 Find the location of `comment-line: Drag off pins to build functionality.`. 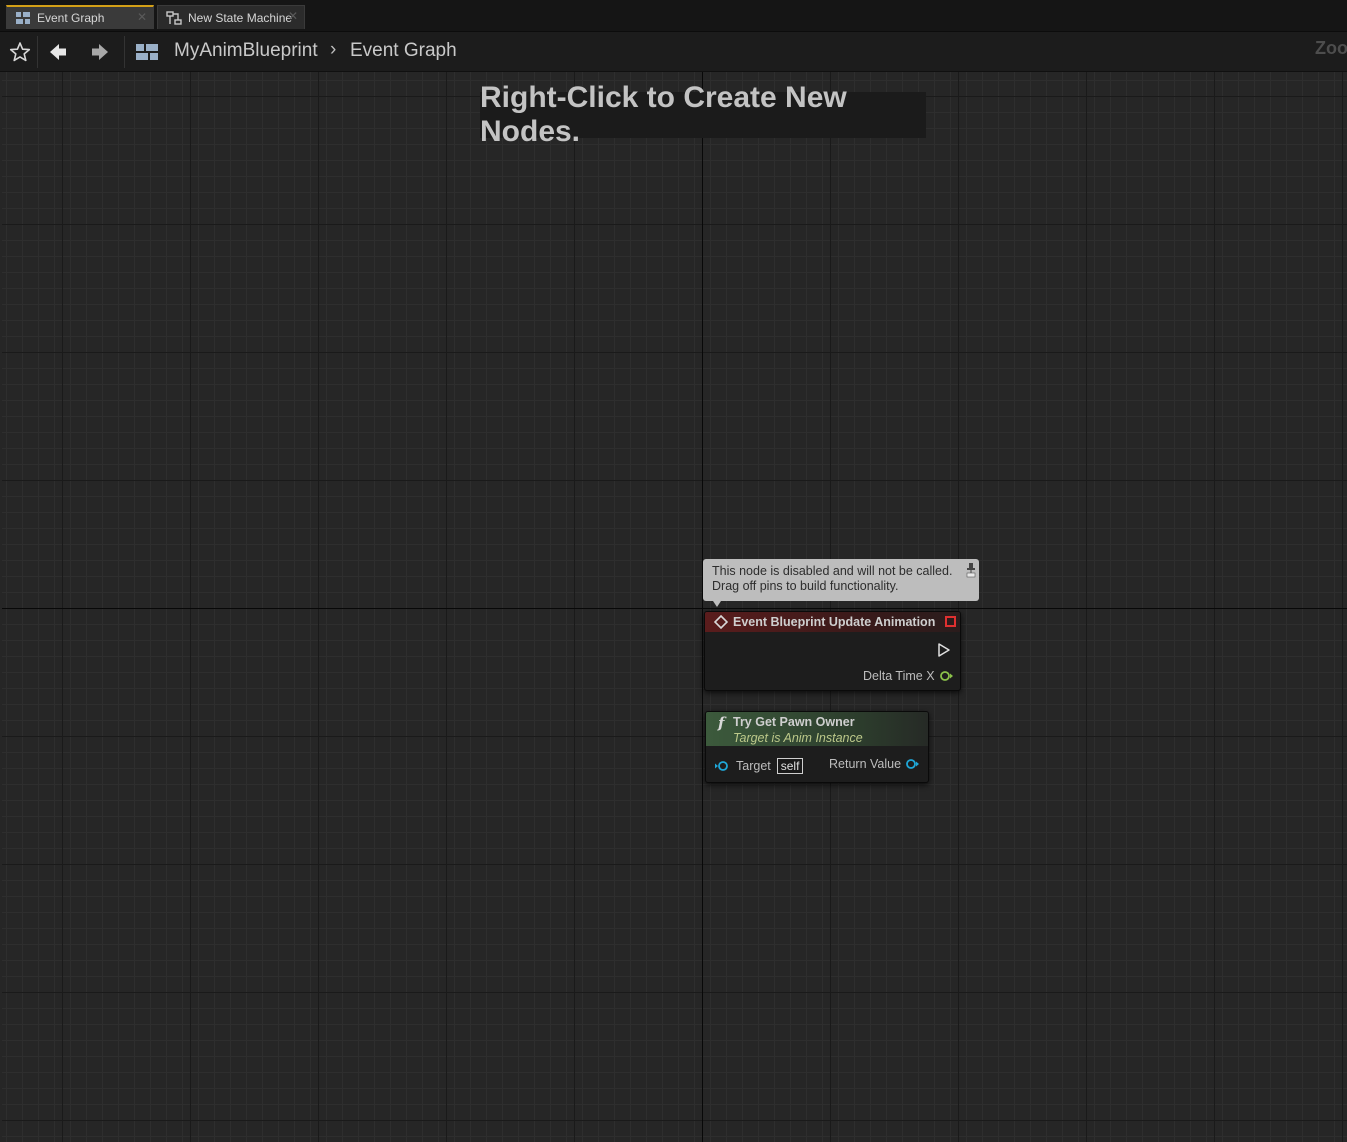

comment-line: Drag off pins to build functionality. is located at coordinates (805, 586).